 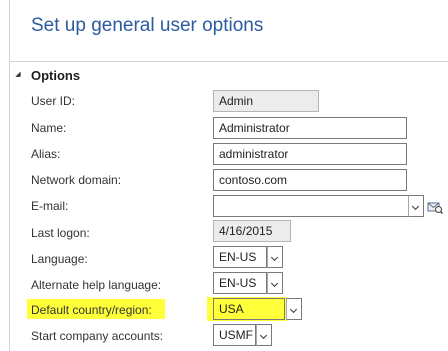 What do you see at coordinates (97, 336) in the screenshot?
I see `start-company-accounts-label: Start company accounts:` at bounding box center [97, 336].